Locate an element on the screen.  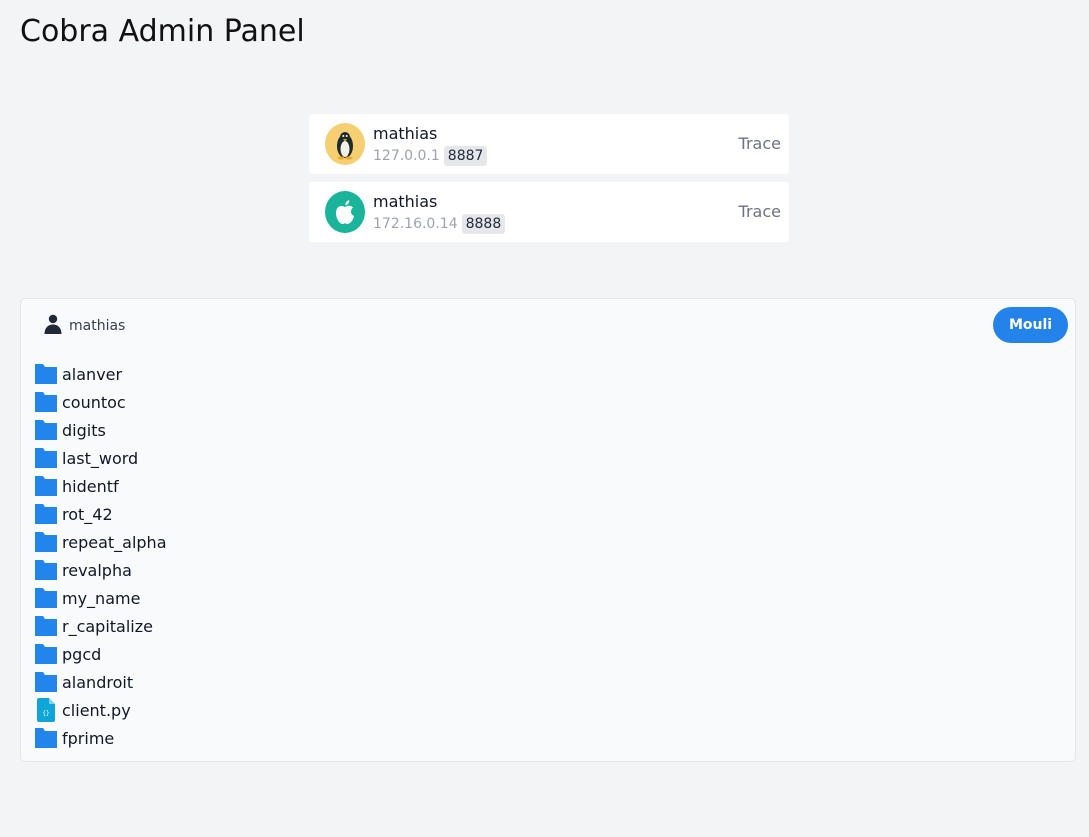
folder-item: rot_42 is located at coordinates (100, 514).